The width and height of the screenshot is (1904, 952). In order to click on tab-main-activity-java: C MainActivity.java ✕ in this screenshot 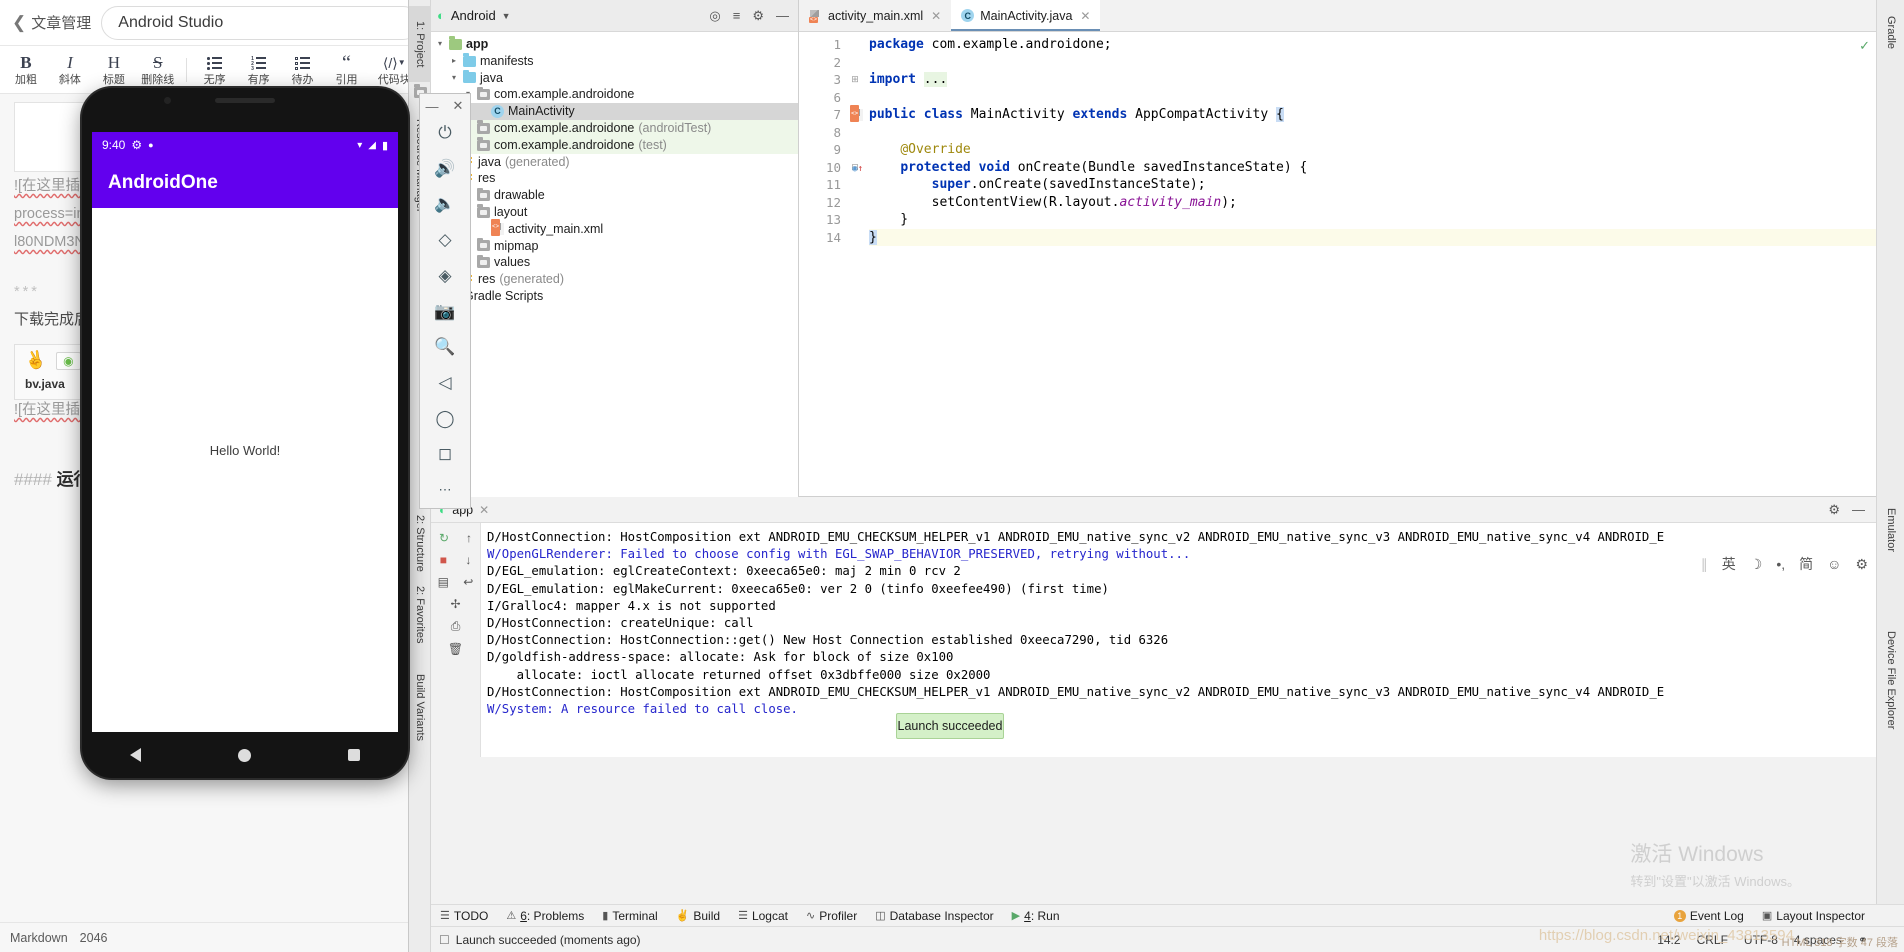, I will do `click(1026, 15)`.